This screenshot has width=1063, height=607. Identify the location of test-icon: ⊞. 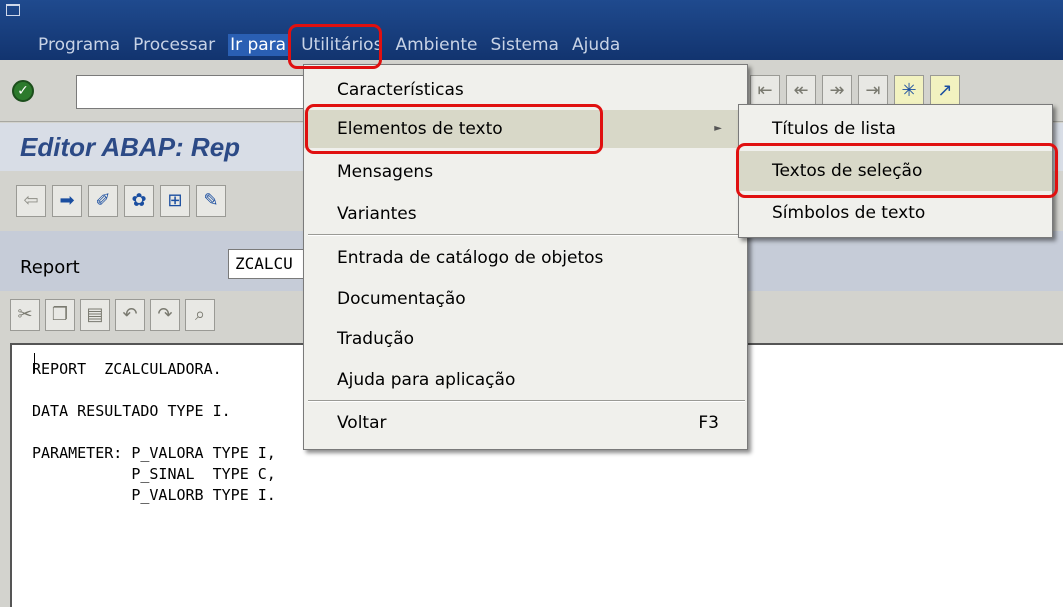
(175, 201).